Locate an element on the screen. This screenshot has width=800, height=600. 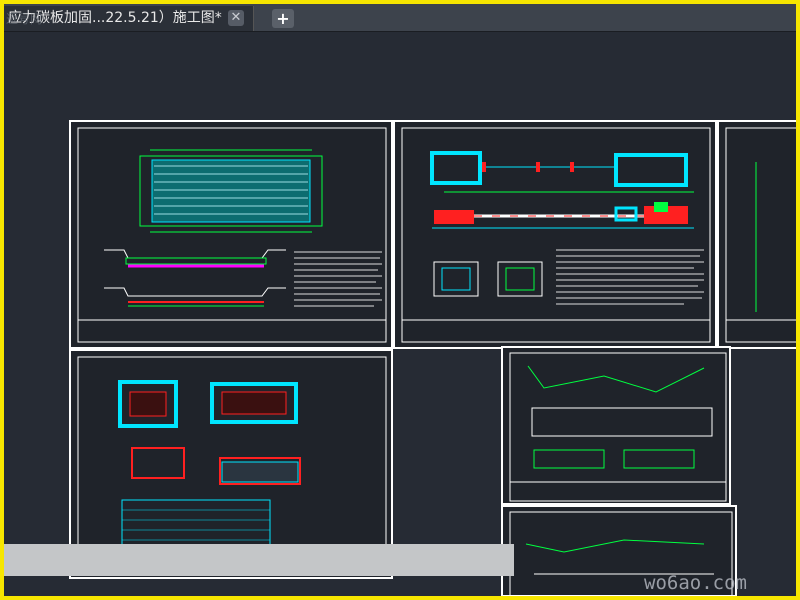
close-icon: ✕ is located at coordinates (236, 18).